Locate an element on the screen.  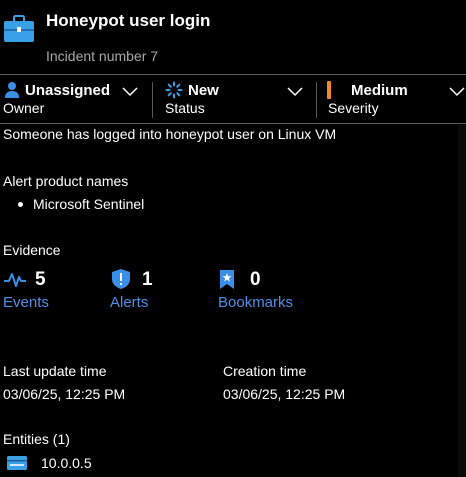
bookmark-icon is located at coordinates (227, 282).